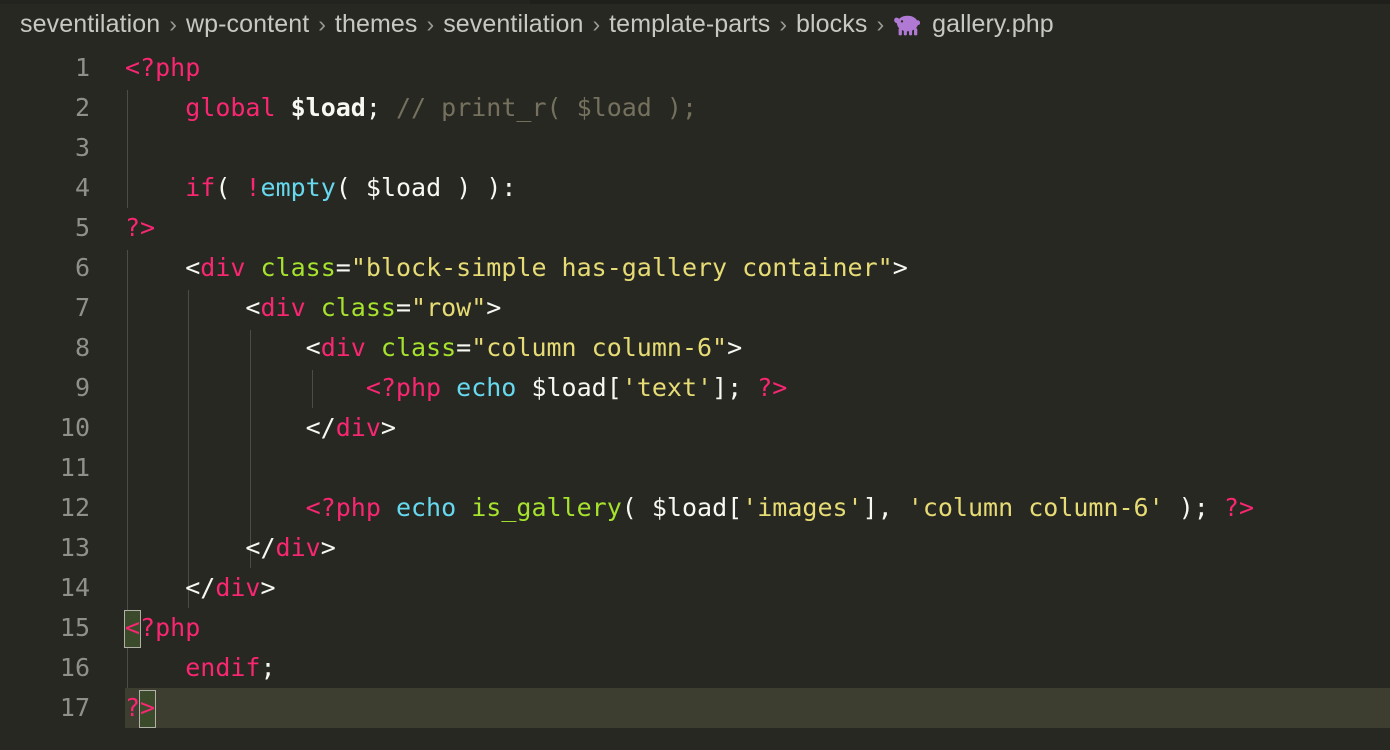 This screenshot has width=1390, height=750. I want to click on breadcrumb-item-file: gallery.php, so click(973, 24).